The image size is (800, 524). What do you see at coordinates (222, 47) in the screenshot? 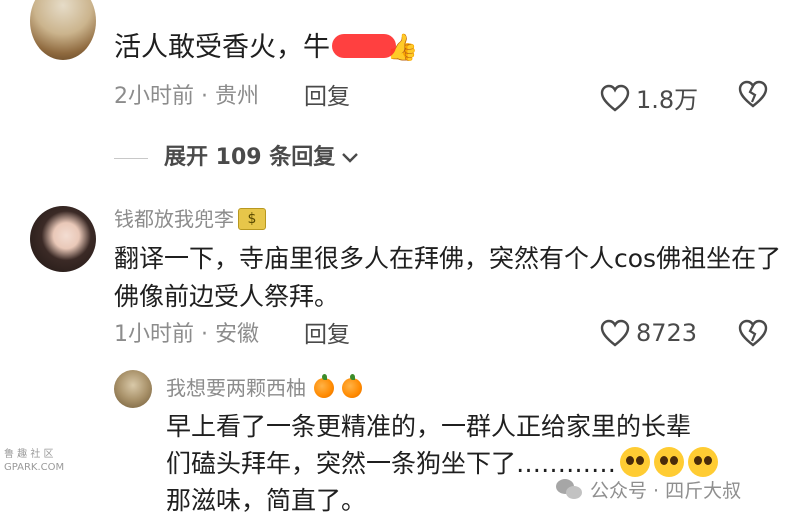
I see `comment-body: 活人敢受香火，牛` at bounding box center [222, 47].